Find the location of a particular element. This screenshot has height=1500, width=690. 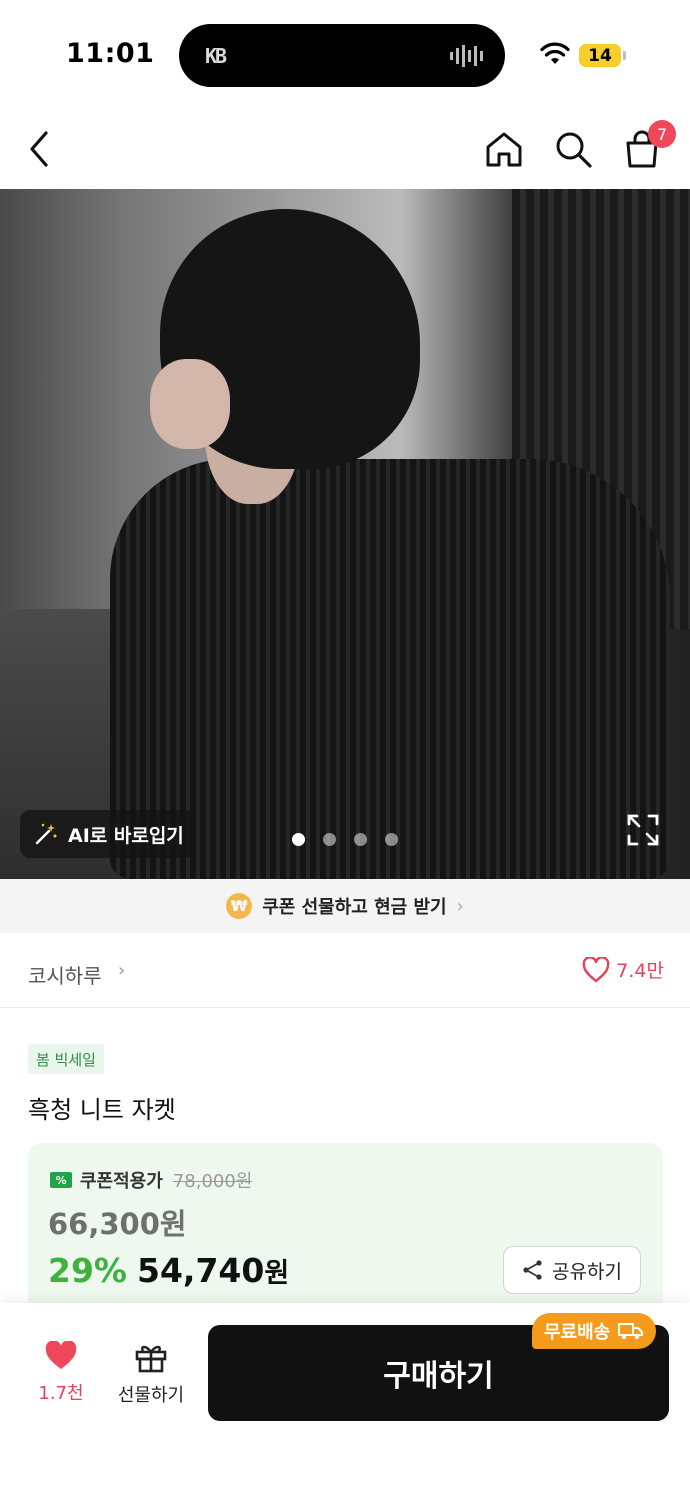

search-icon is located at coordinates (574, 150).